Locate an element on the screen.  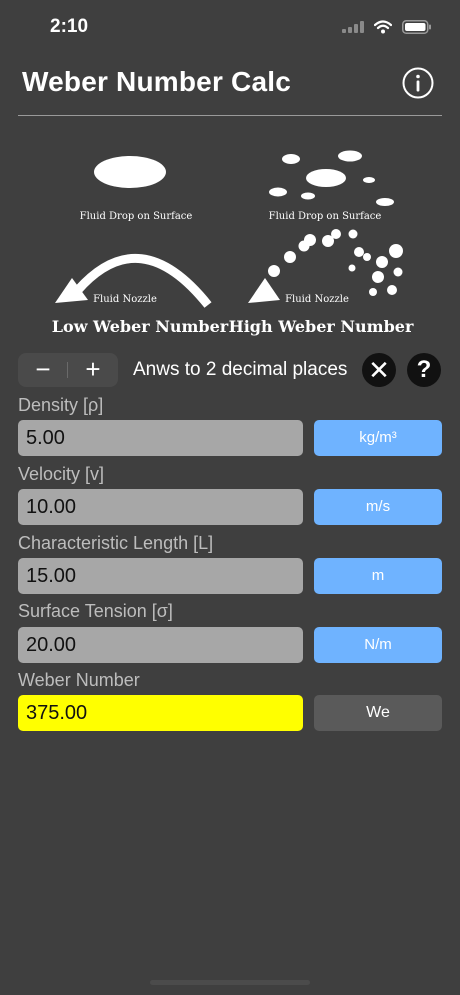
header-divider is located at coordinates (230, 115).